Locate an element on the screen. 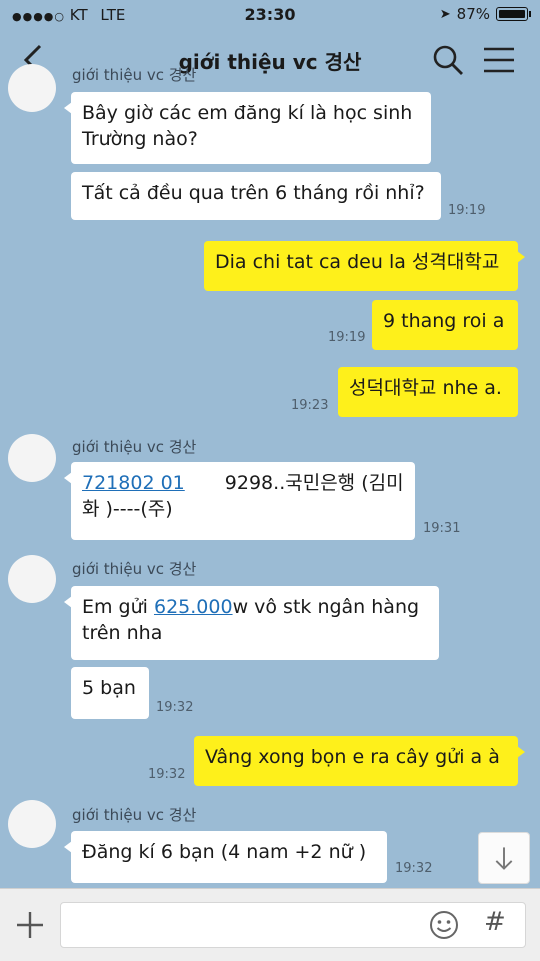  message-text: Bây giờ các em đăng kí là học sinh is located at coordinates (247, 113).